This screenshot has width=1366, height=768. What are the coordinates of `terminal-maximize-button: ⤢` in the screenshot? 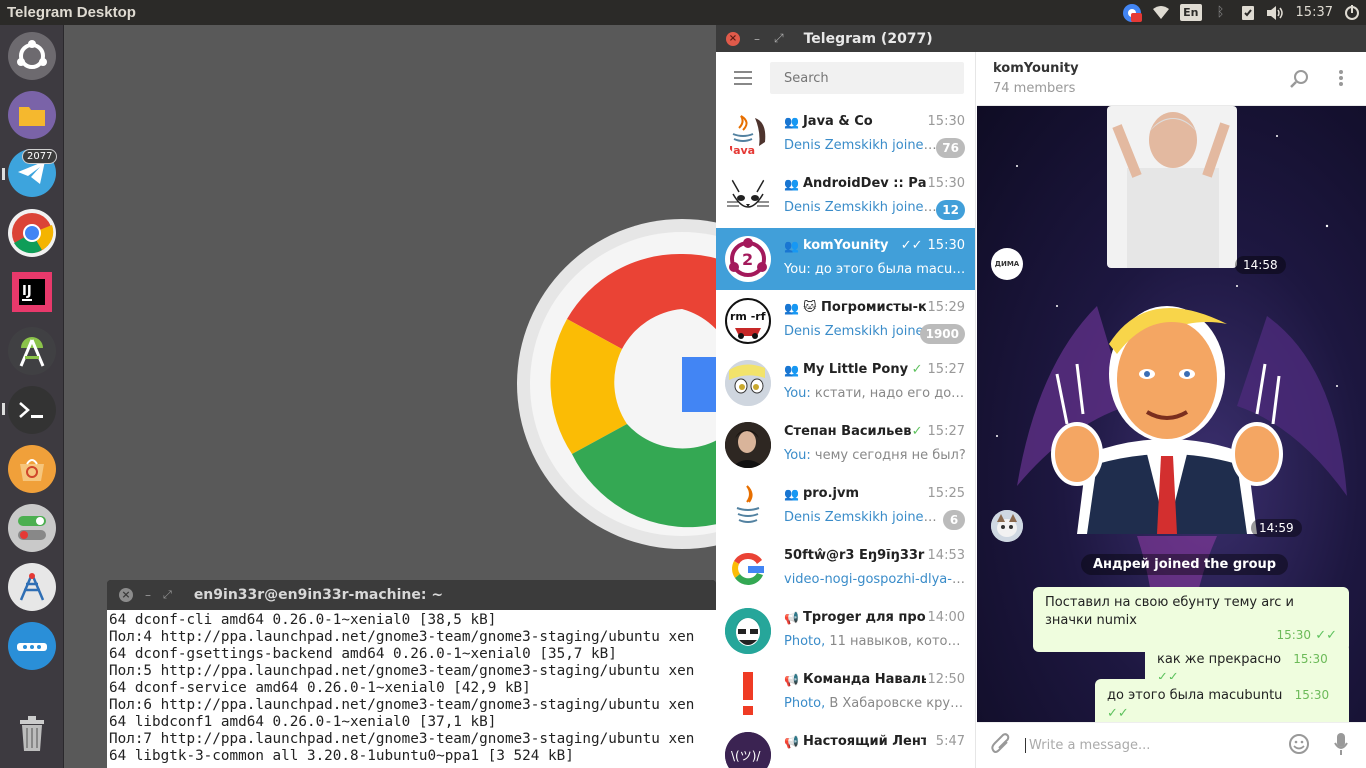 It's located at (167, 595).